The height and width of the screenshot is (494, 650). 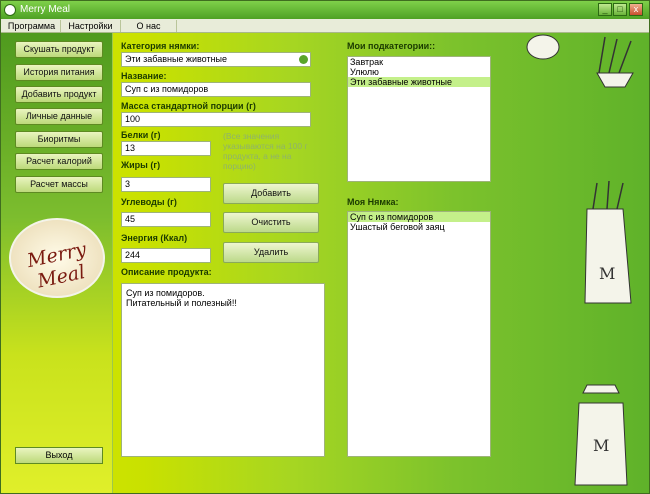 What do you see at coordinates (373, 202) in the screenshot?
I see `my-food-label: Моя Нямка:` at bounding box center [373, 202].